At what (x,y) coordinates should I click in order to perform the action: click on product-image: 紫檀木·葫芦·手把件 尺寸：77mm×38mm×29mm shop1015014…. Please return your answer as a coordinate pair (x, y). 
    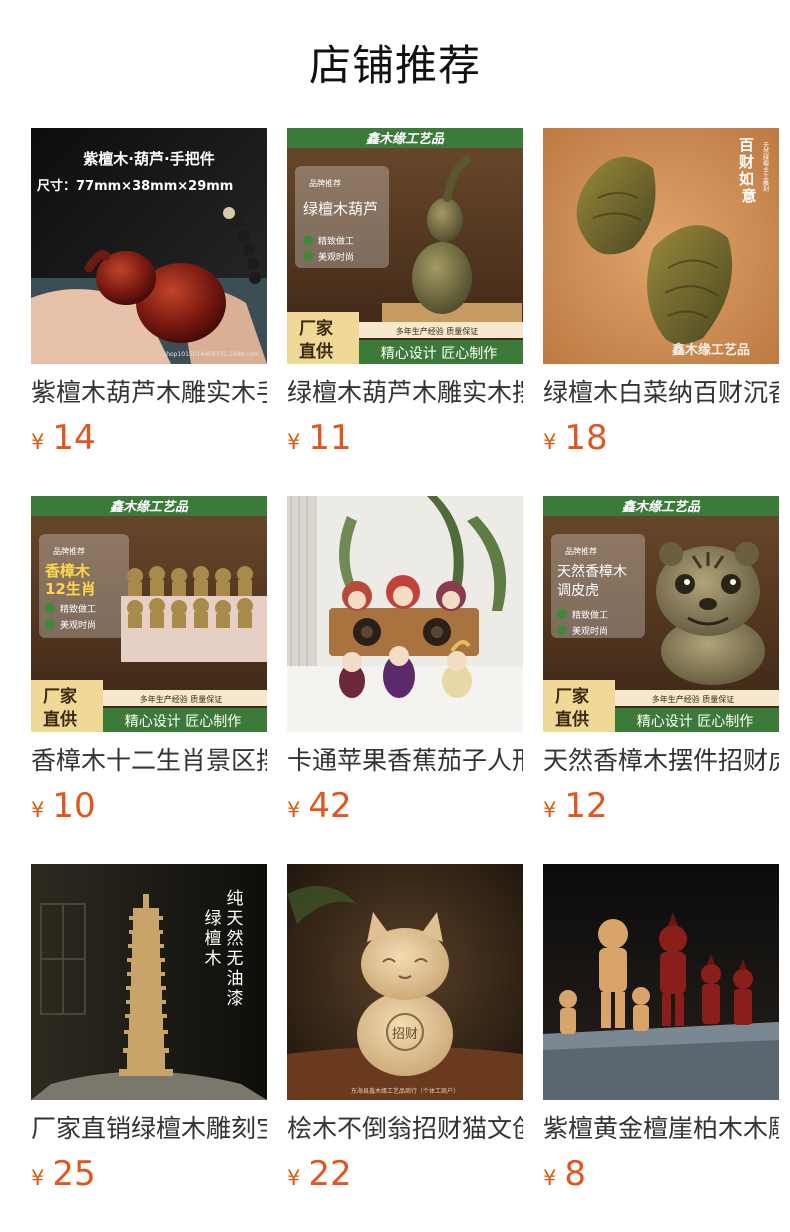
    Looking at the image, I should click on (149, 246).